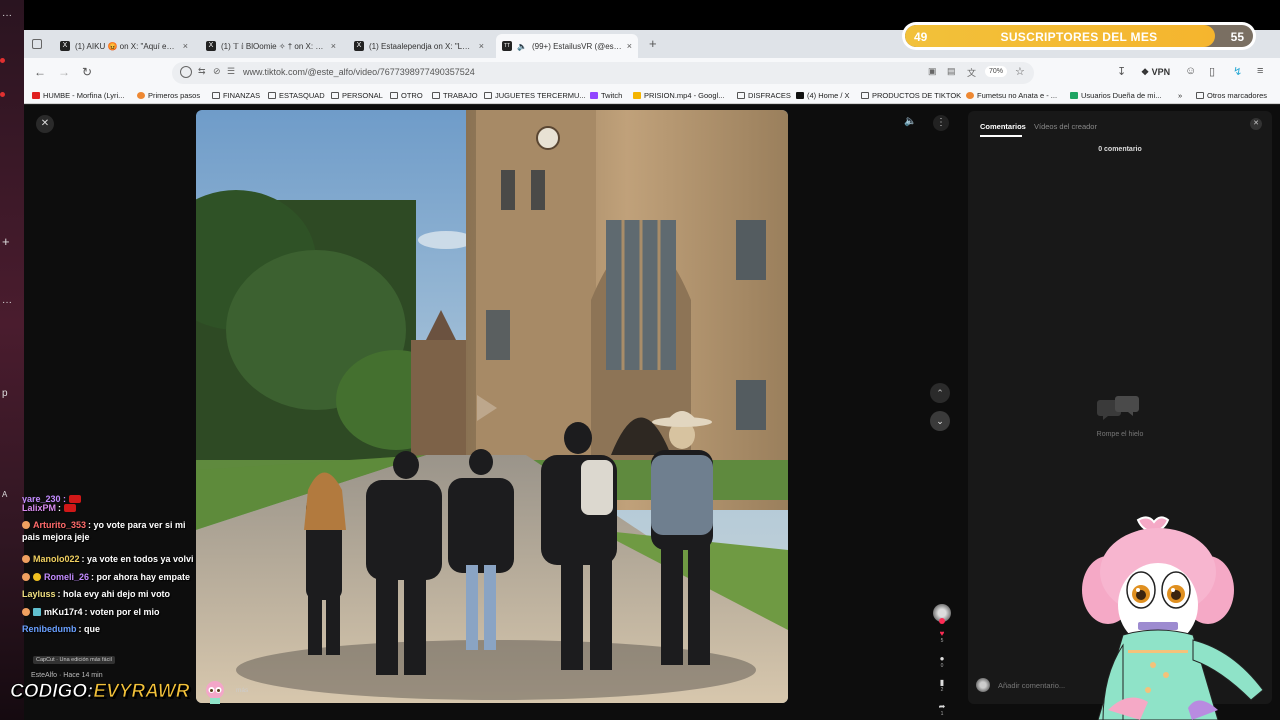 This screenshot has width=1280, height=720. What do you see at coordinates (271, 46) in the screenshot?
I see `tab-2: X (1) 𝕋 𝕚 BlOomie ✧ † on X: "Int ×` at bounding box center [271, 46].